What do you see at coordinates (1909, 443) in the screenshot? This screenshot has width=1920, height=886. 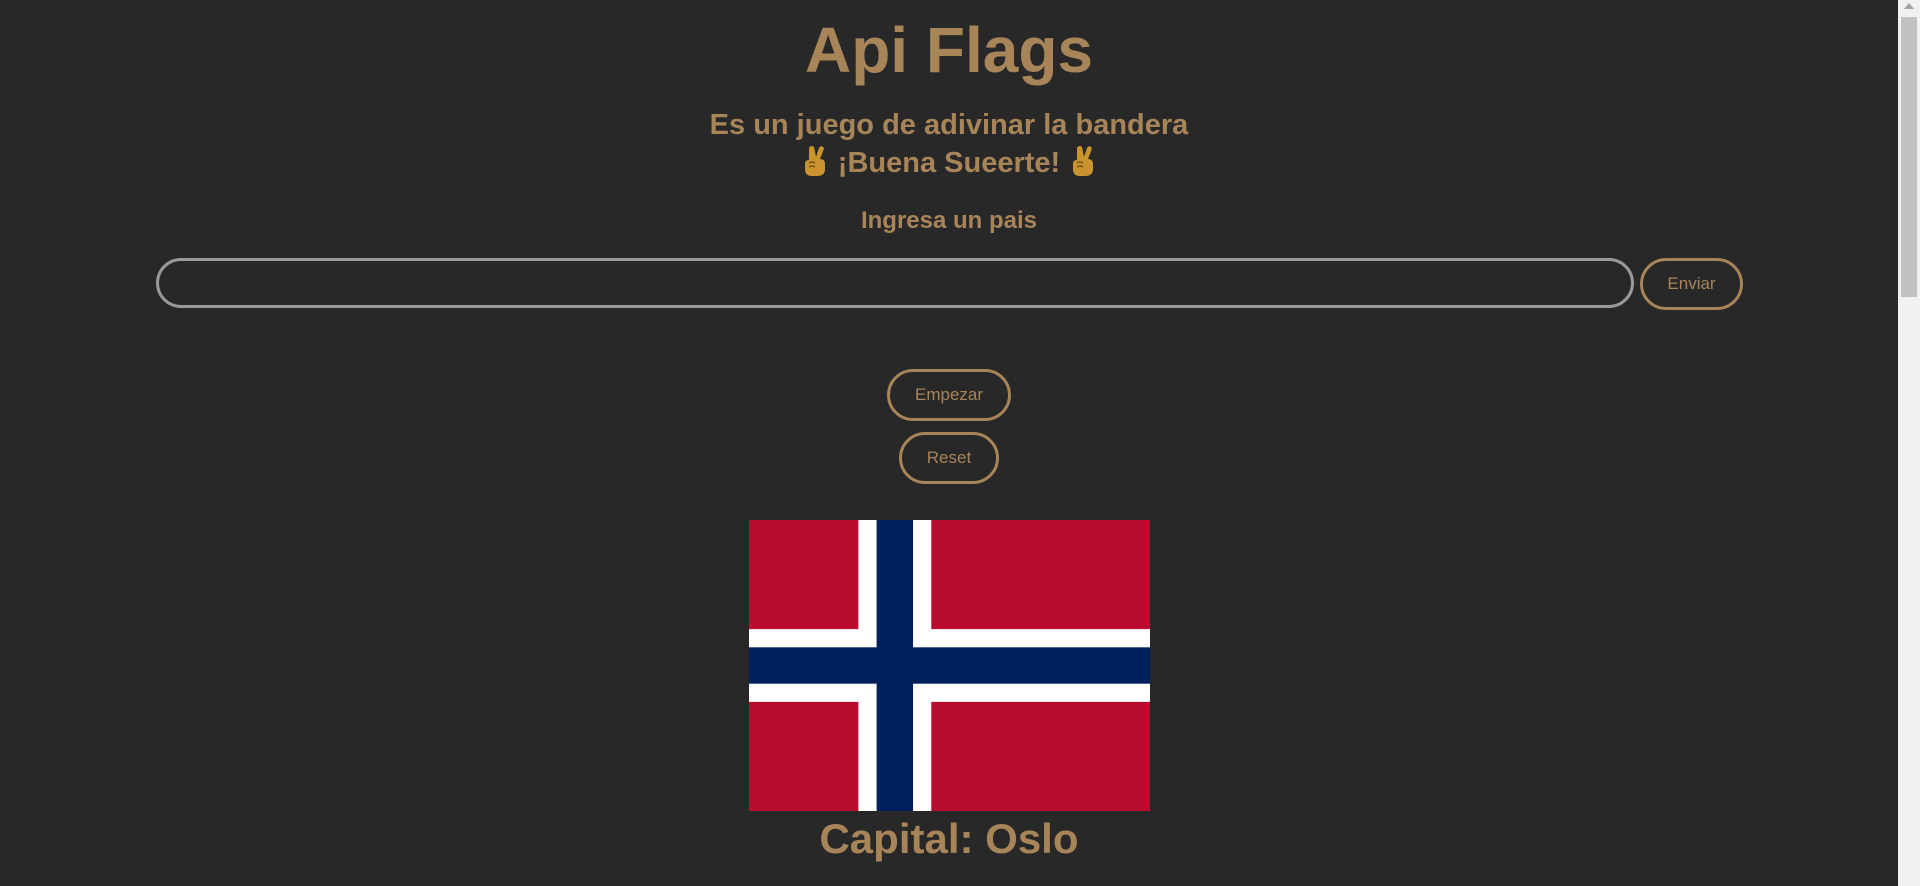 I see `vertical-scrollbar` at bounding box center [1909, 443].